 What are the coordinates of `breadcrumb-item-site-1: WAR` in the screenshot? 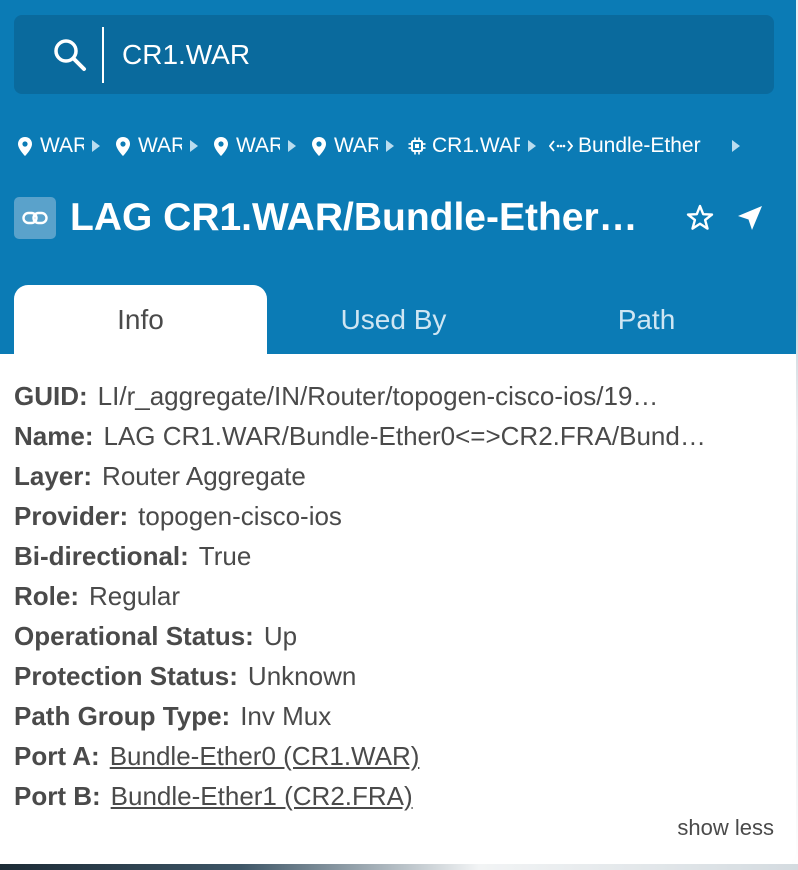 It's located at (49, 146).